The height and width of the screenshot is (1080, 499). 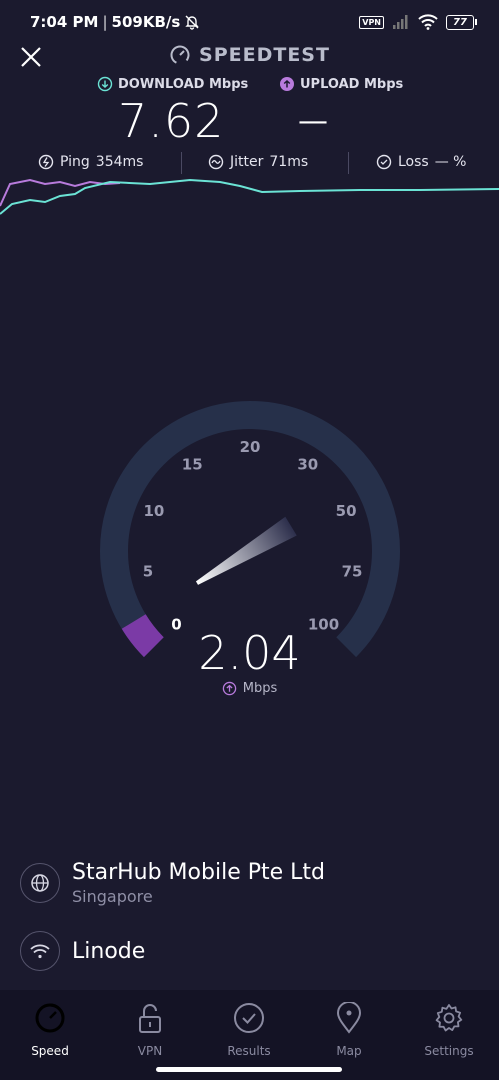 What do you see at coordinates (216, 162) in the screenshot?
I see `jitter-icon` at bounding box center [216, 162].